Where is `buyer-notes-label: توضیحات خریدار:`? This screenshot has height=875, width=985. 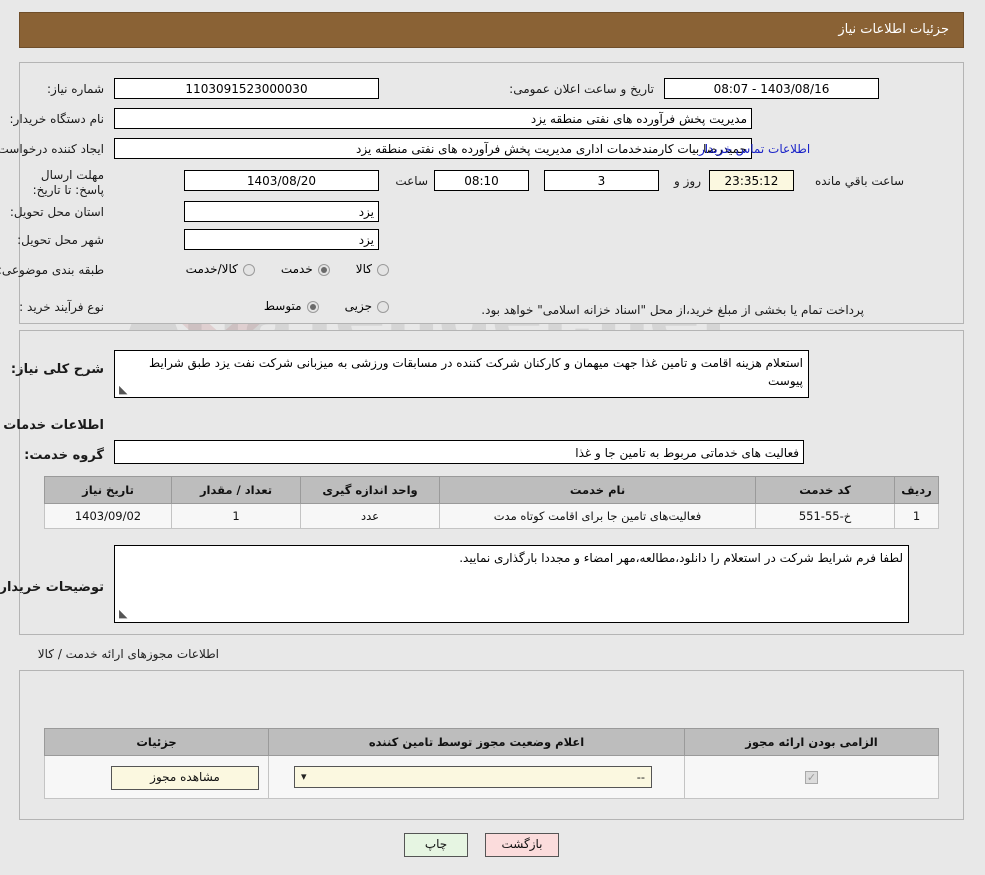
buyer-notes-label: توضیحات خریدار: is located at coordinates (52, 587).